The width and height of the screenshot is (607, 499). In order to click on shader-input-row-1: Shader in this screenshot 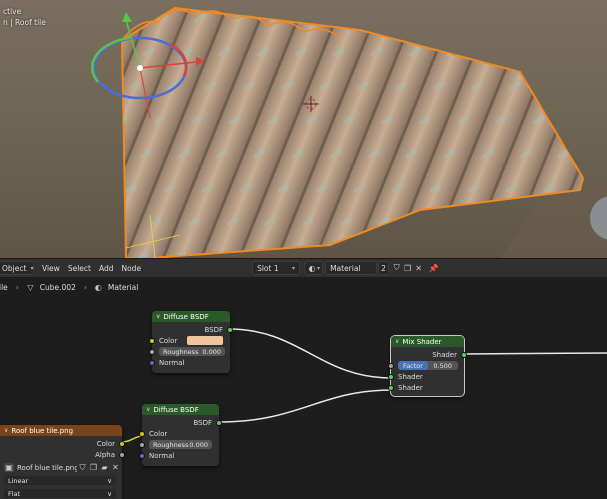, I will do `click(426, 376)`.